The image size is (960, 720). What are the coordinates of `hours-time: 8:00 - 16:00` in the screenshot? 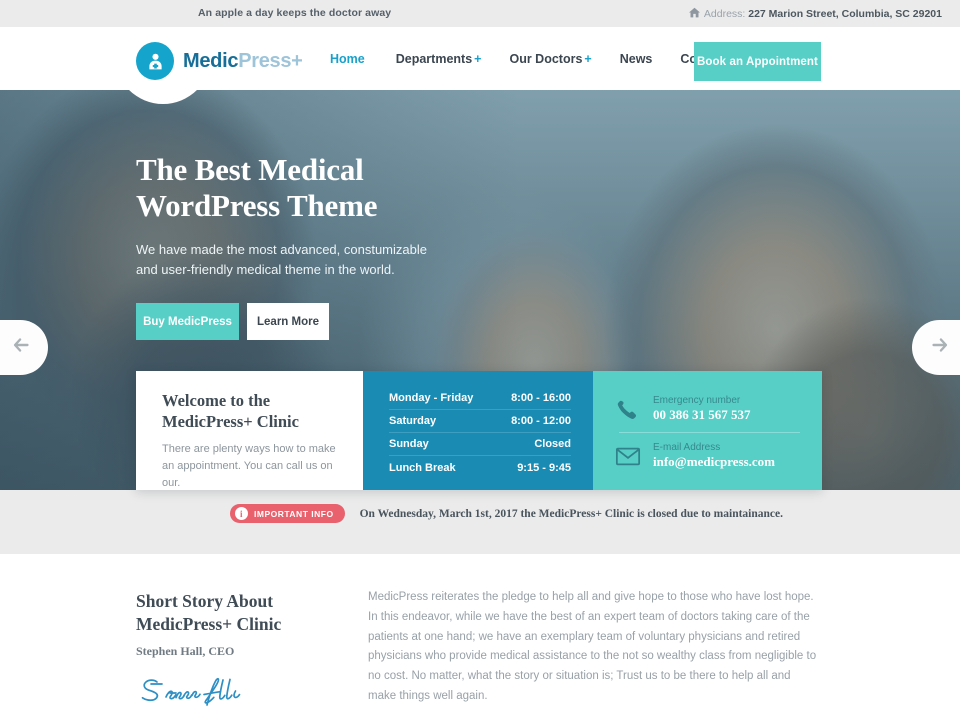 It's located at (541, 398).